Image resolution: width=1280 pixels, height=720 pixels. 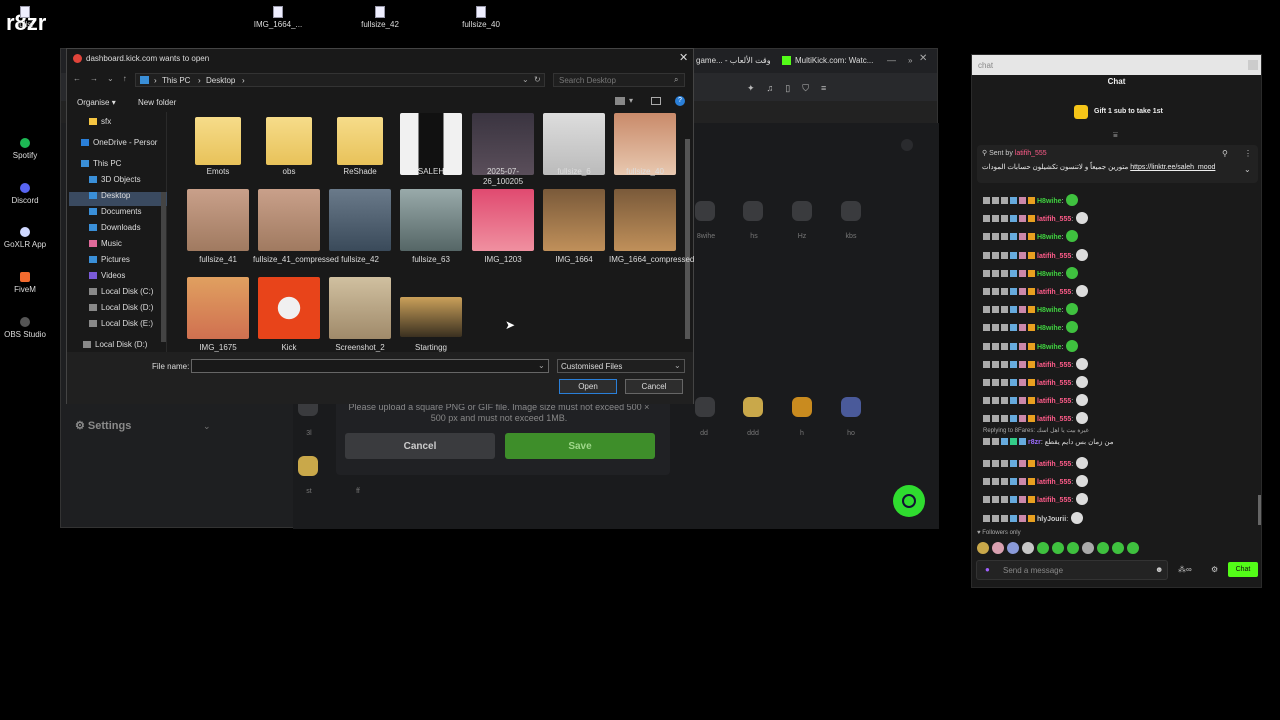 I want to click on bookmark-game: game... - وقت الألعاب, so click(x=733, y=60).